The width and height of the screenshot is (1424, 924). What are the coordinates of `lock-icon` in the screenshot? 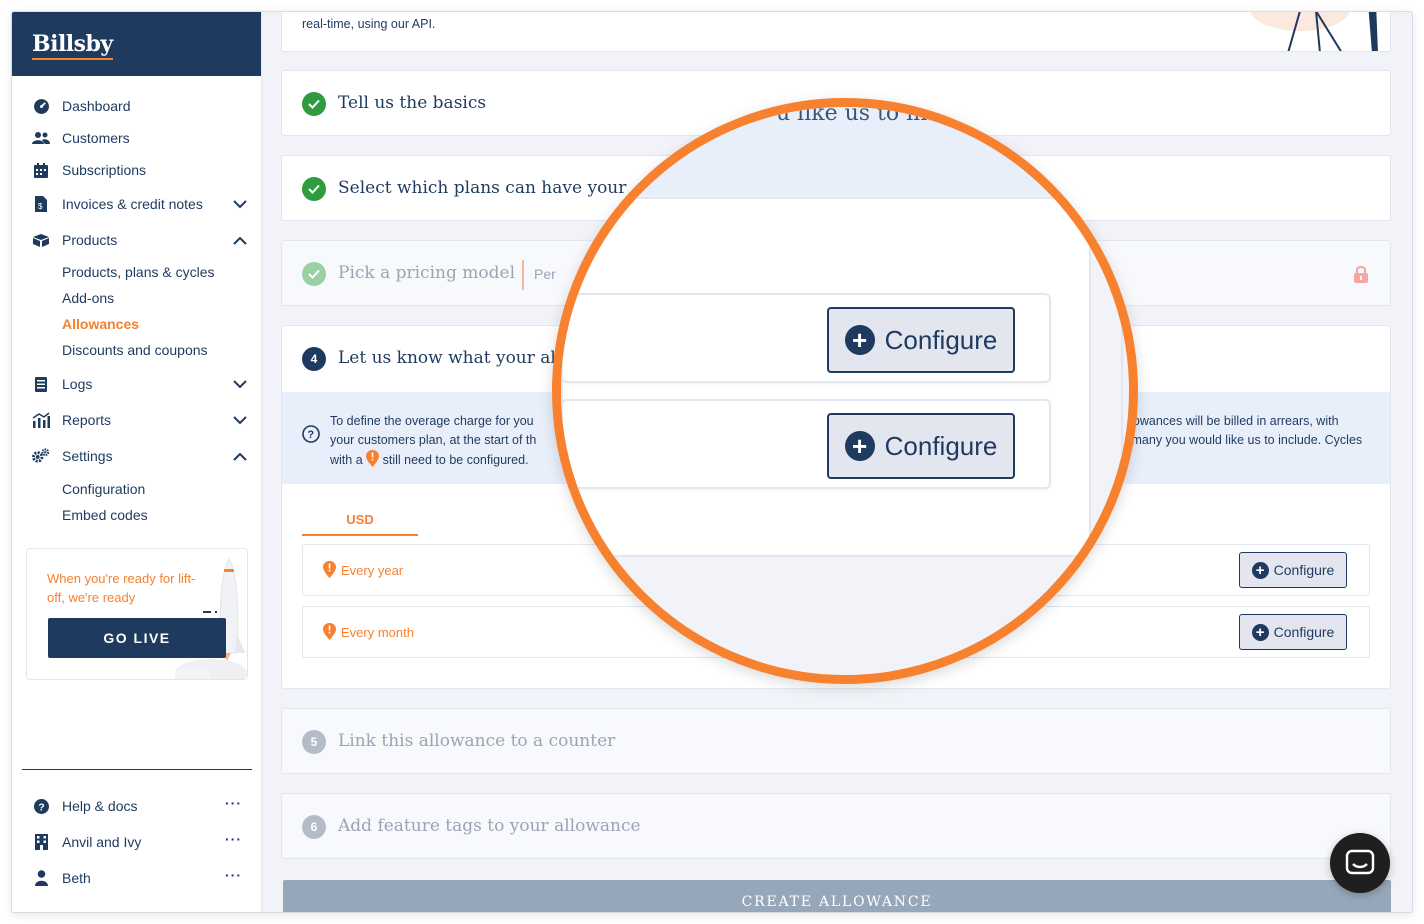 It's located at (1361, 274).